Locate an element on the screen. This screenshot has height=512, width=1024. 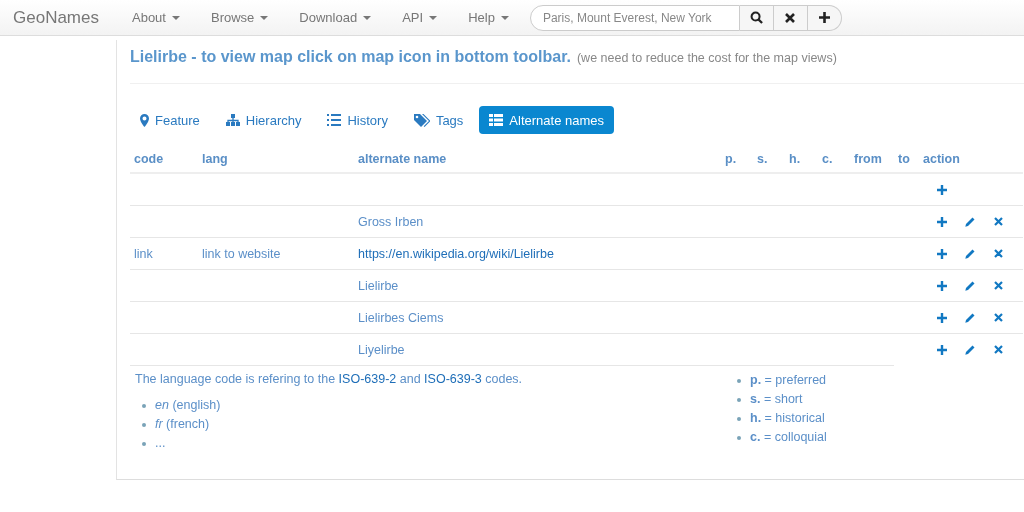
column-header: action is located at coordinates (971, 162).